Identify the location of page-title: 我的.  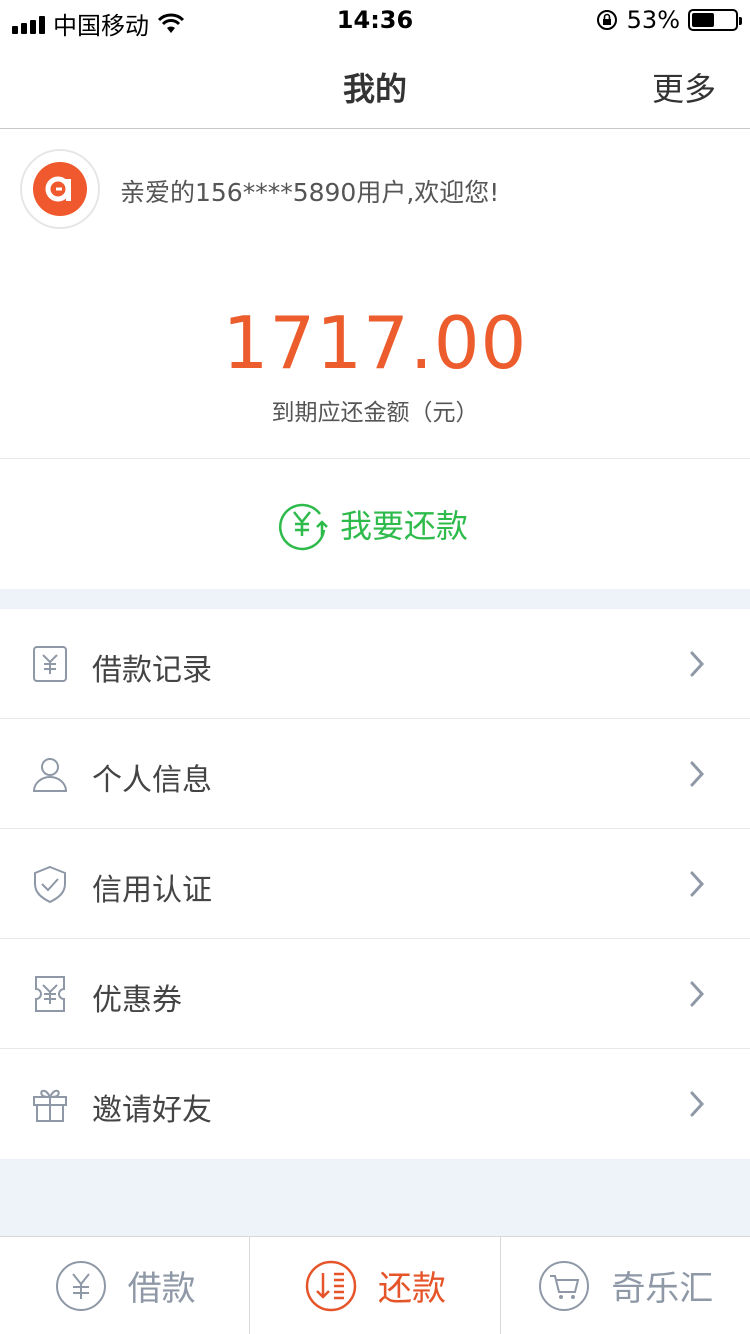
(374, 89).